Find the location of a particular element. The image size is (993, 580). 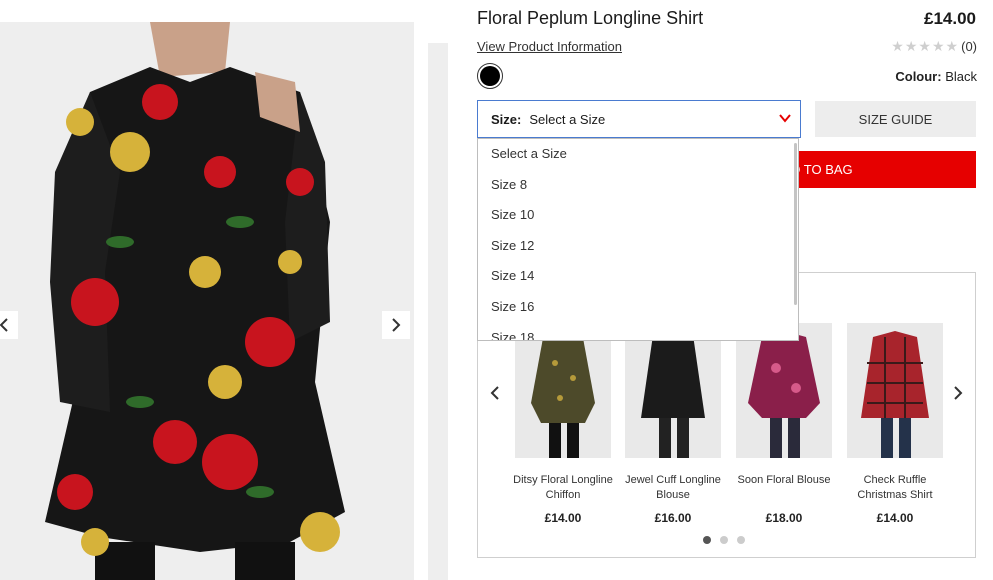

size-option: Size 8 is located at coordinates (638, 185).